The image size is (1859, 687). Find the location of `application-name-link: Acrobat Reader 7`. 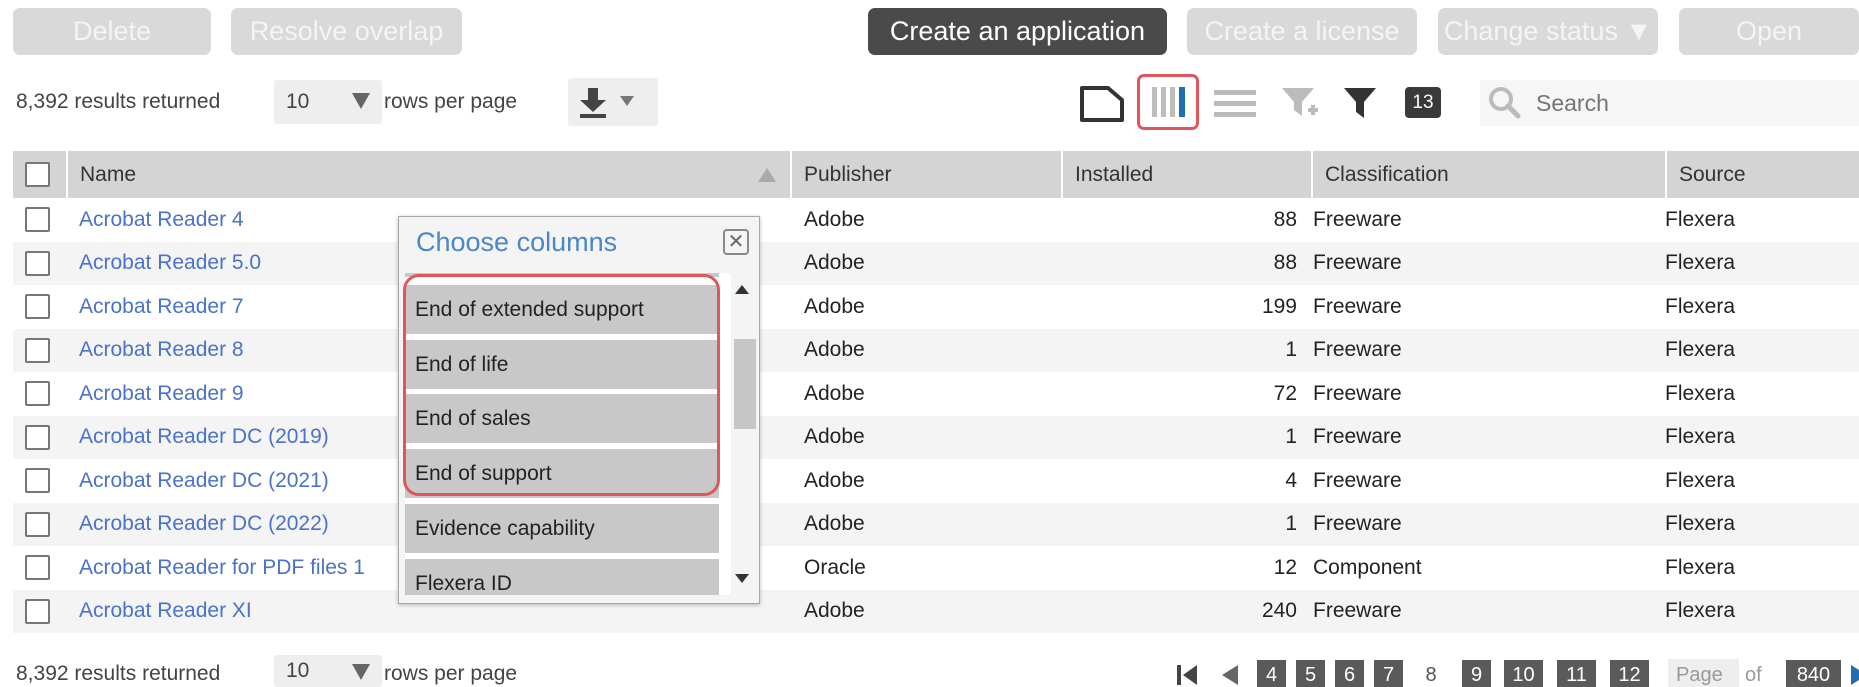

application-name-link: Acrobat Reader 7 is located at coordinates (161, 307).